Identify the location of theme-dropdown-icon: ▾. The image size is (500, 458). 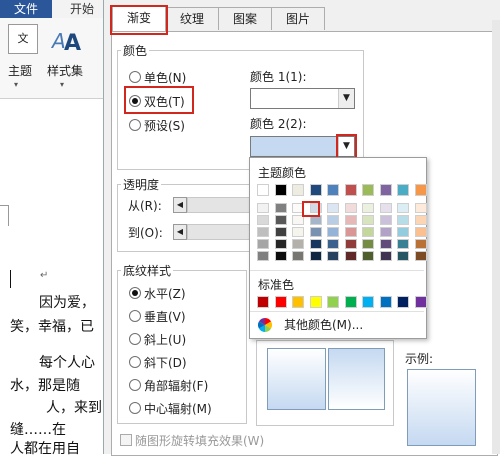
(16, 84).